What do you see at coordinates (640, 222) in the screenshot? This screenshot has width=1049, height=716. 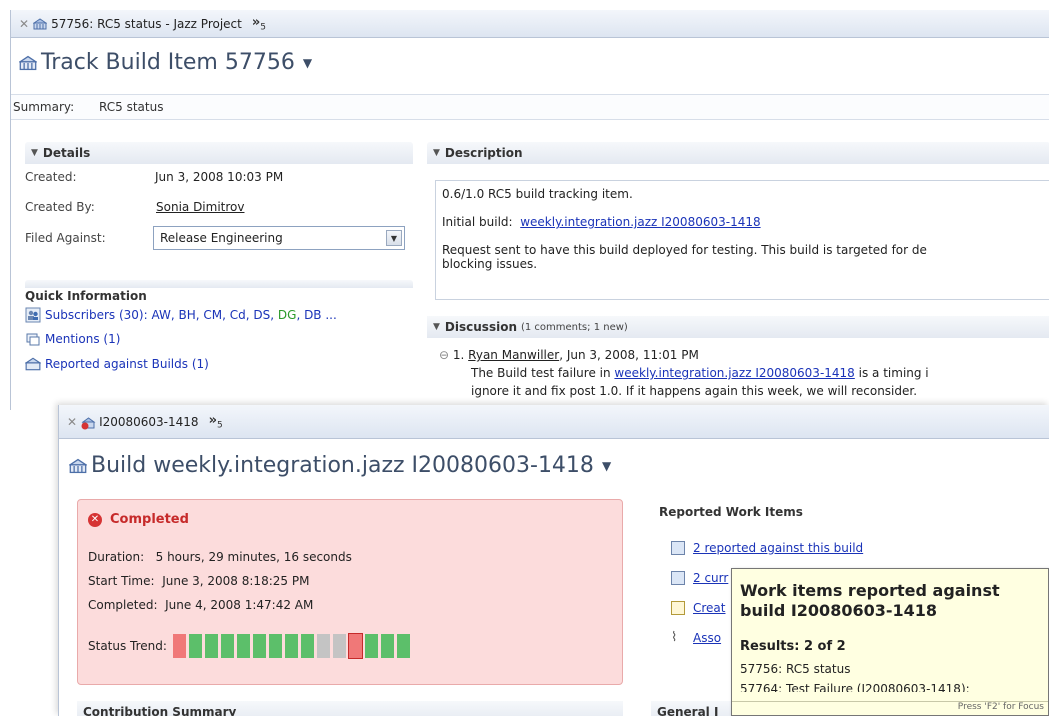 I see `initial-build-link: weekly.integration.jazz I20080603-1418` at bounding box center [640, 222].